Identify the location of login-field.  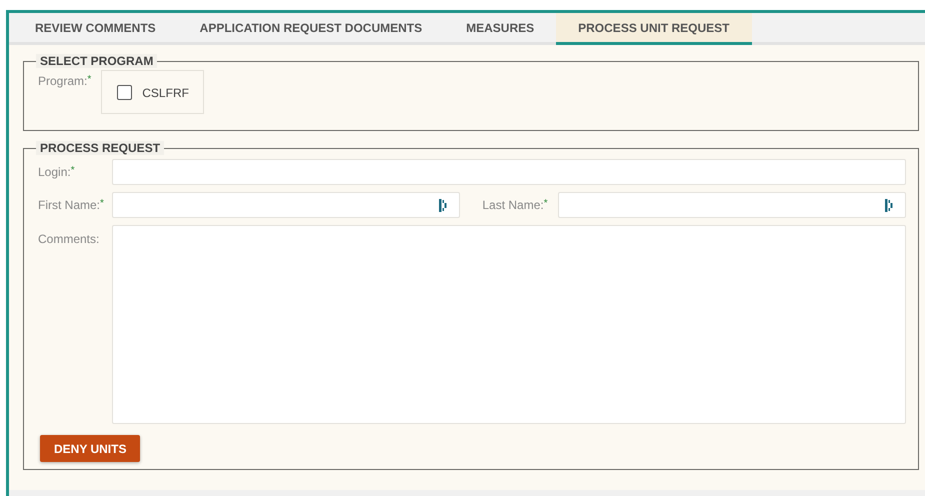
(509, 172).